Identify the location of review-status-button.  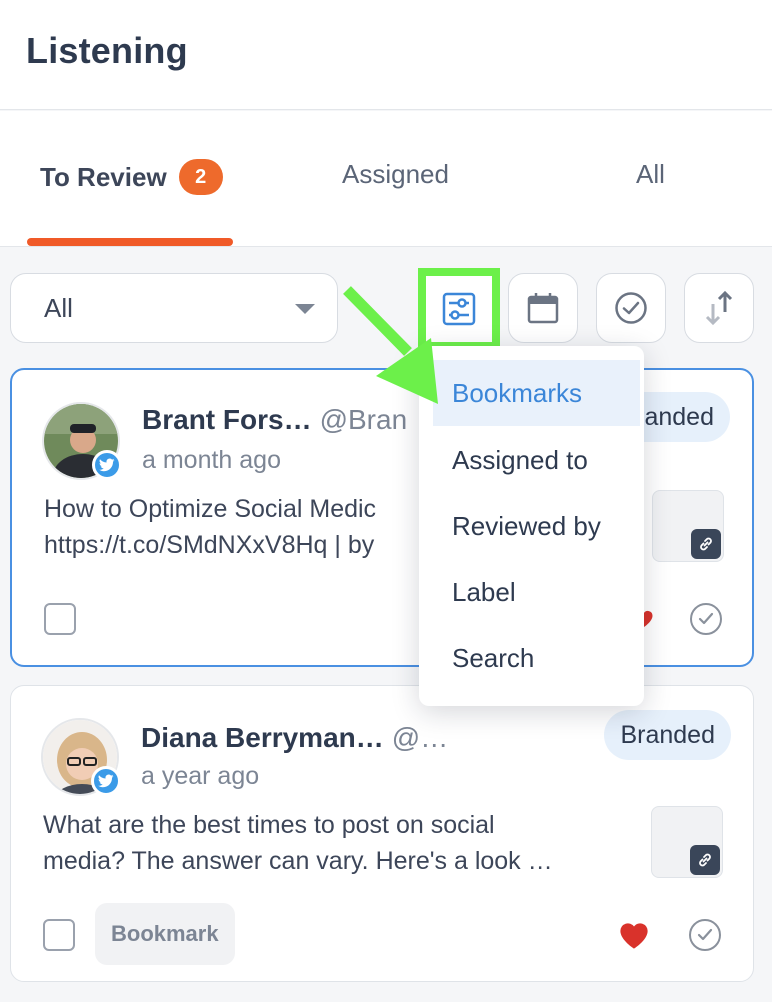
(631, 308).